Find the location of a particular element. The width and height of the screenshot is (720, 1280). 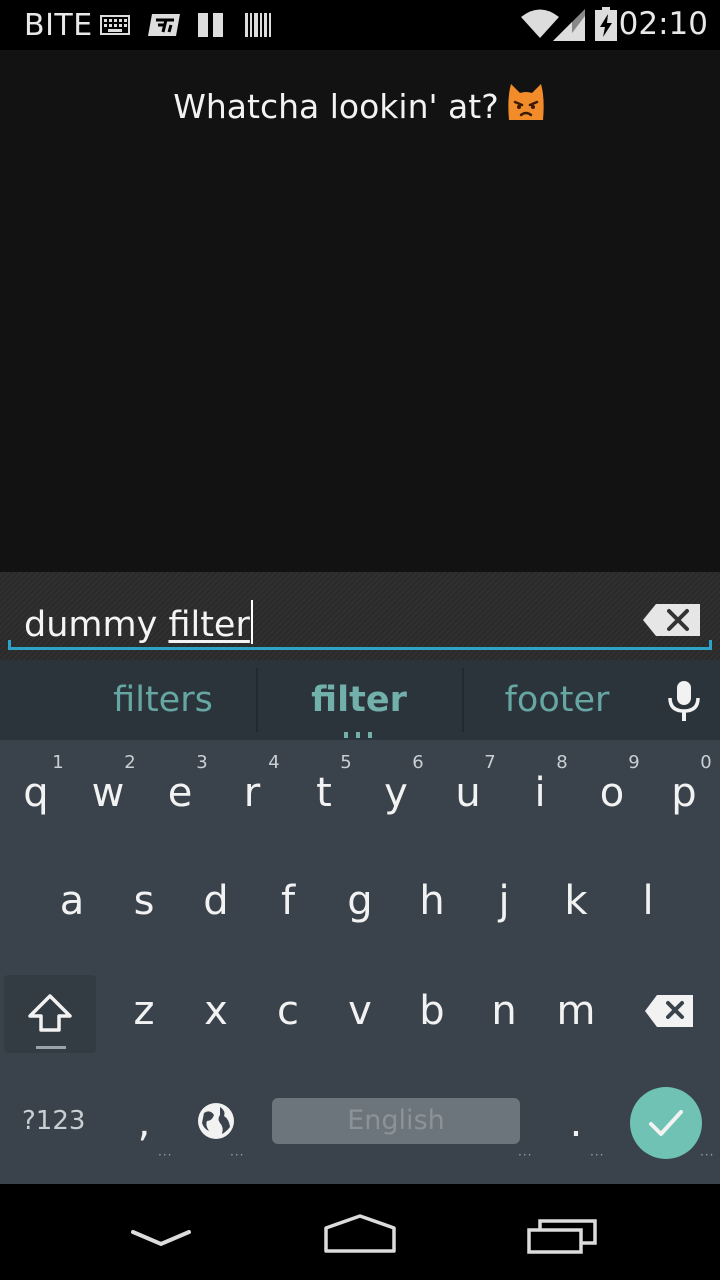

key-v: v is located at coordinates (360, 1011).